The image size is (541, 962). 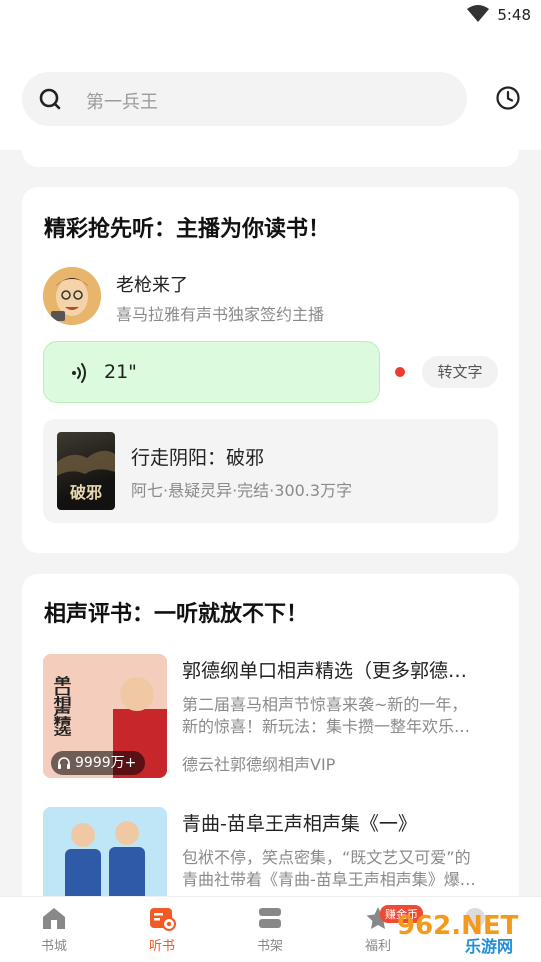 What do you see at coordinates (242, 490) in the screenshot?
I see `book-meta: 阿七·悬疑灵异·完结·300.3万字` at bounding box center [242, 490].